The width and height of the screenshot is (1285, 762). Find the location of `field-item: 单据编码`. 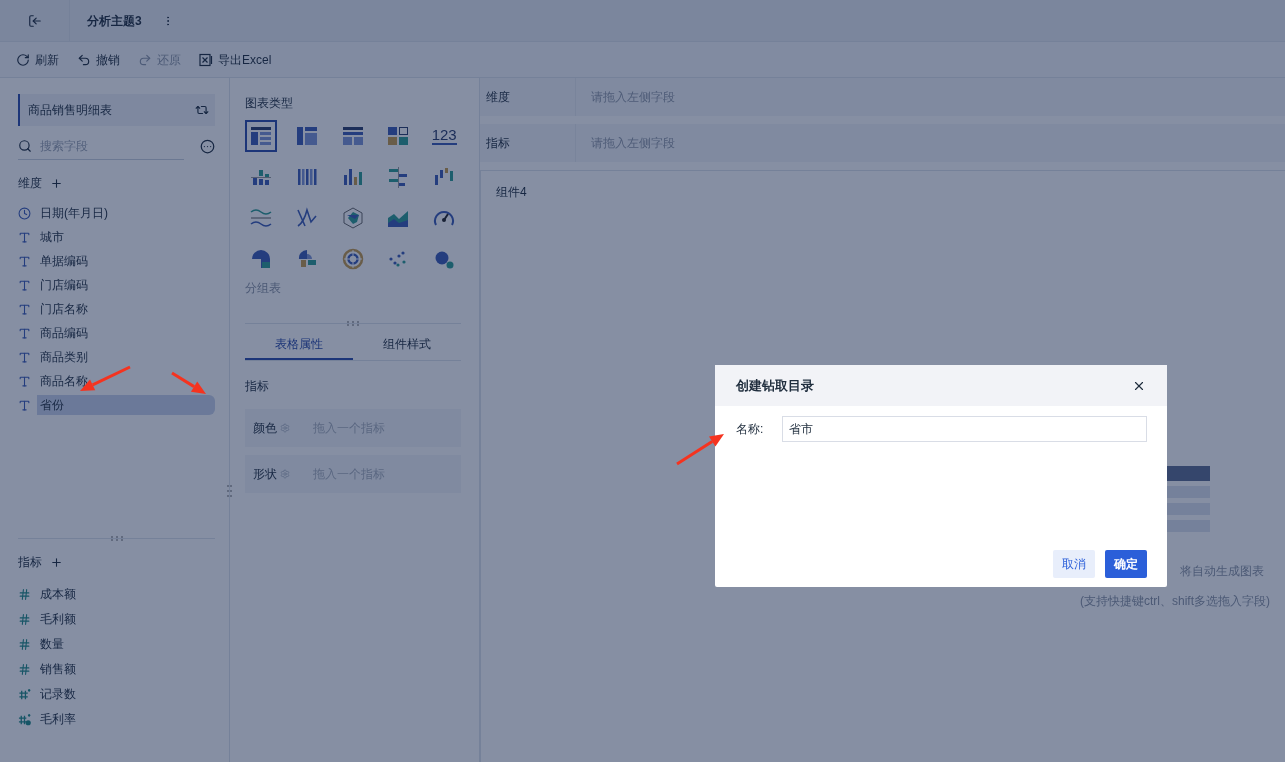

field-item: 单据编码 is located at coordinates (126, 261).